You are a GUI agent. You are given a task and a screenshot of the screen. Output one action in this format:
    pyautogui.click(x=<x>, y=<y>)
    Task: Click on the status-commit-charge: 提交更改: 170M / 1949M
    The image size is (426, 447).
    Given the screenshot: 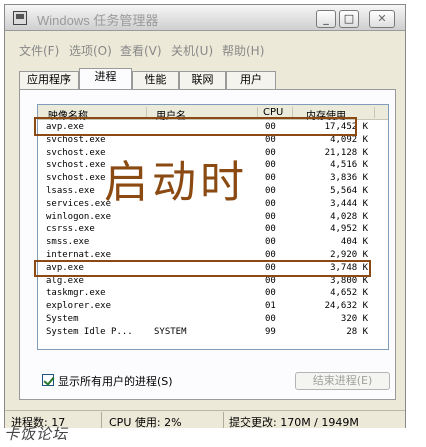 What is the action you would take?
    pyautogui.click(x=294, y=422)
    